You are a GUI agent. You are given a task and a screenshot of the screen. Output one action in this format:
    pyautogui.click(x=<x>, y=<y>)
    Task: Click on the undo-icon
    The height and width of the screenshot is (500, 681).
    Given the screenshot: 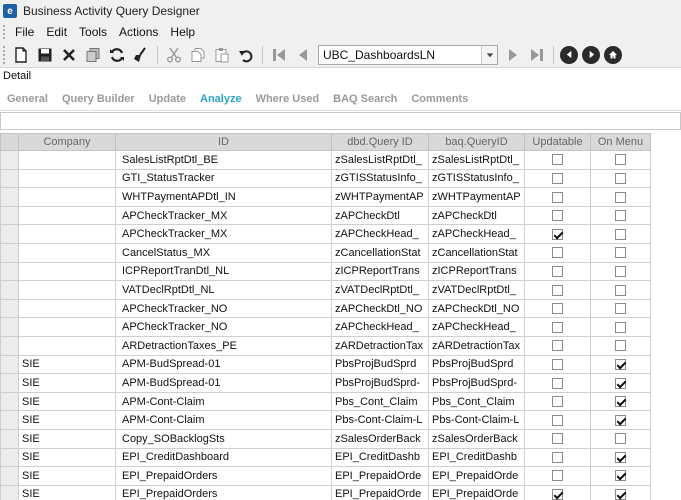 What is the action you would take?
    pyautogui.click(x=246, y=55)
    